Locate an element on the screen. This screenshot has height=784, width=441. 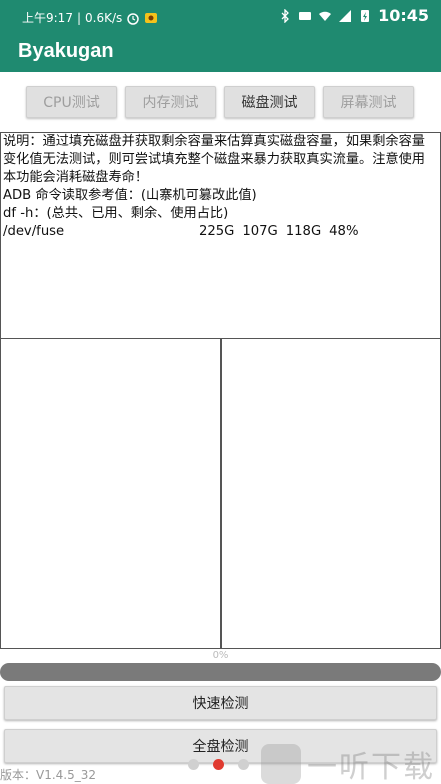
status-time: 上午9:17 is located at coordinates (47, 18).